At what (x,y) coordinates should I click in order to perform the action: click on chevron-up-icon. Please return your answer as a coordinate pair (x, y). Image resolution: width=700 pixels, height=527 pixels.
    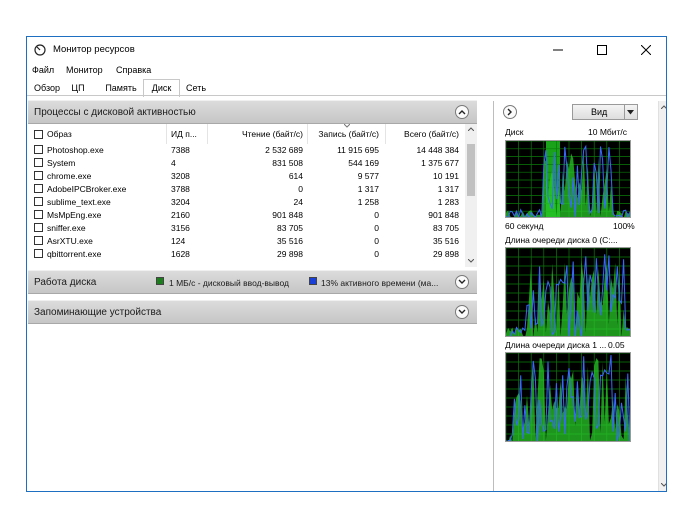
    Looking at the image, I should click on (462, 112).